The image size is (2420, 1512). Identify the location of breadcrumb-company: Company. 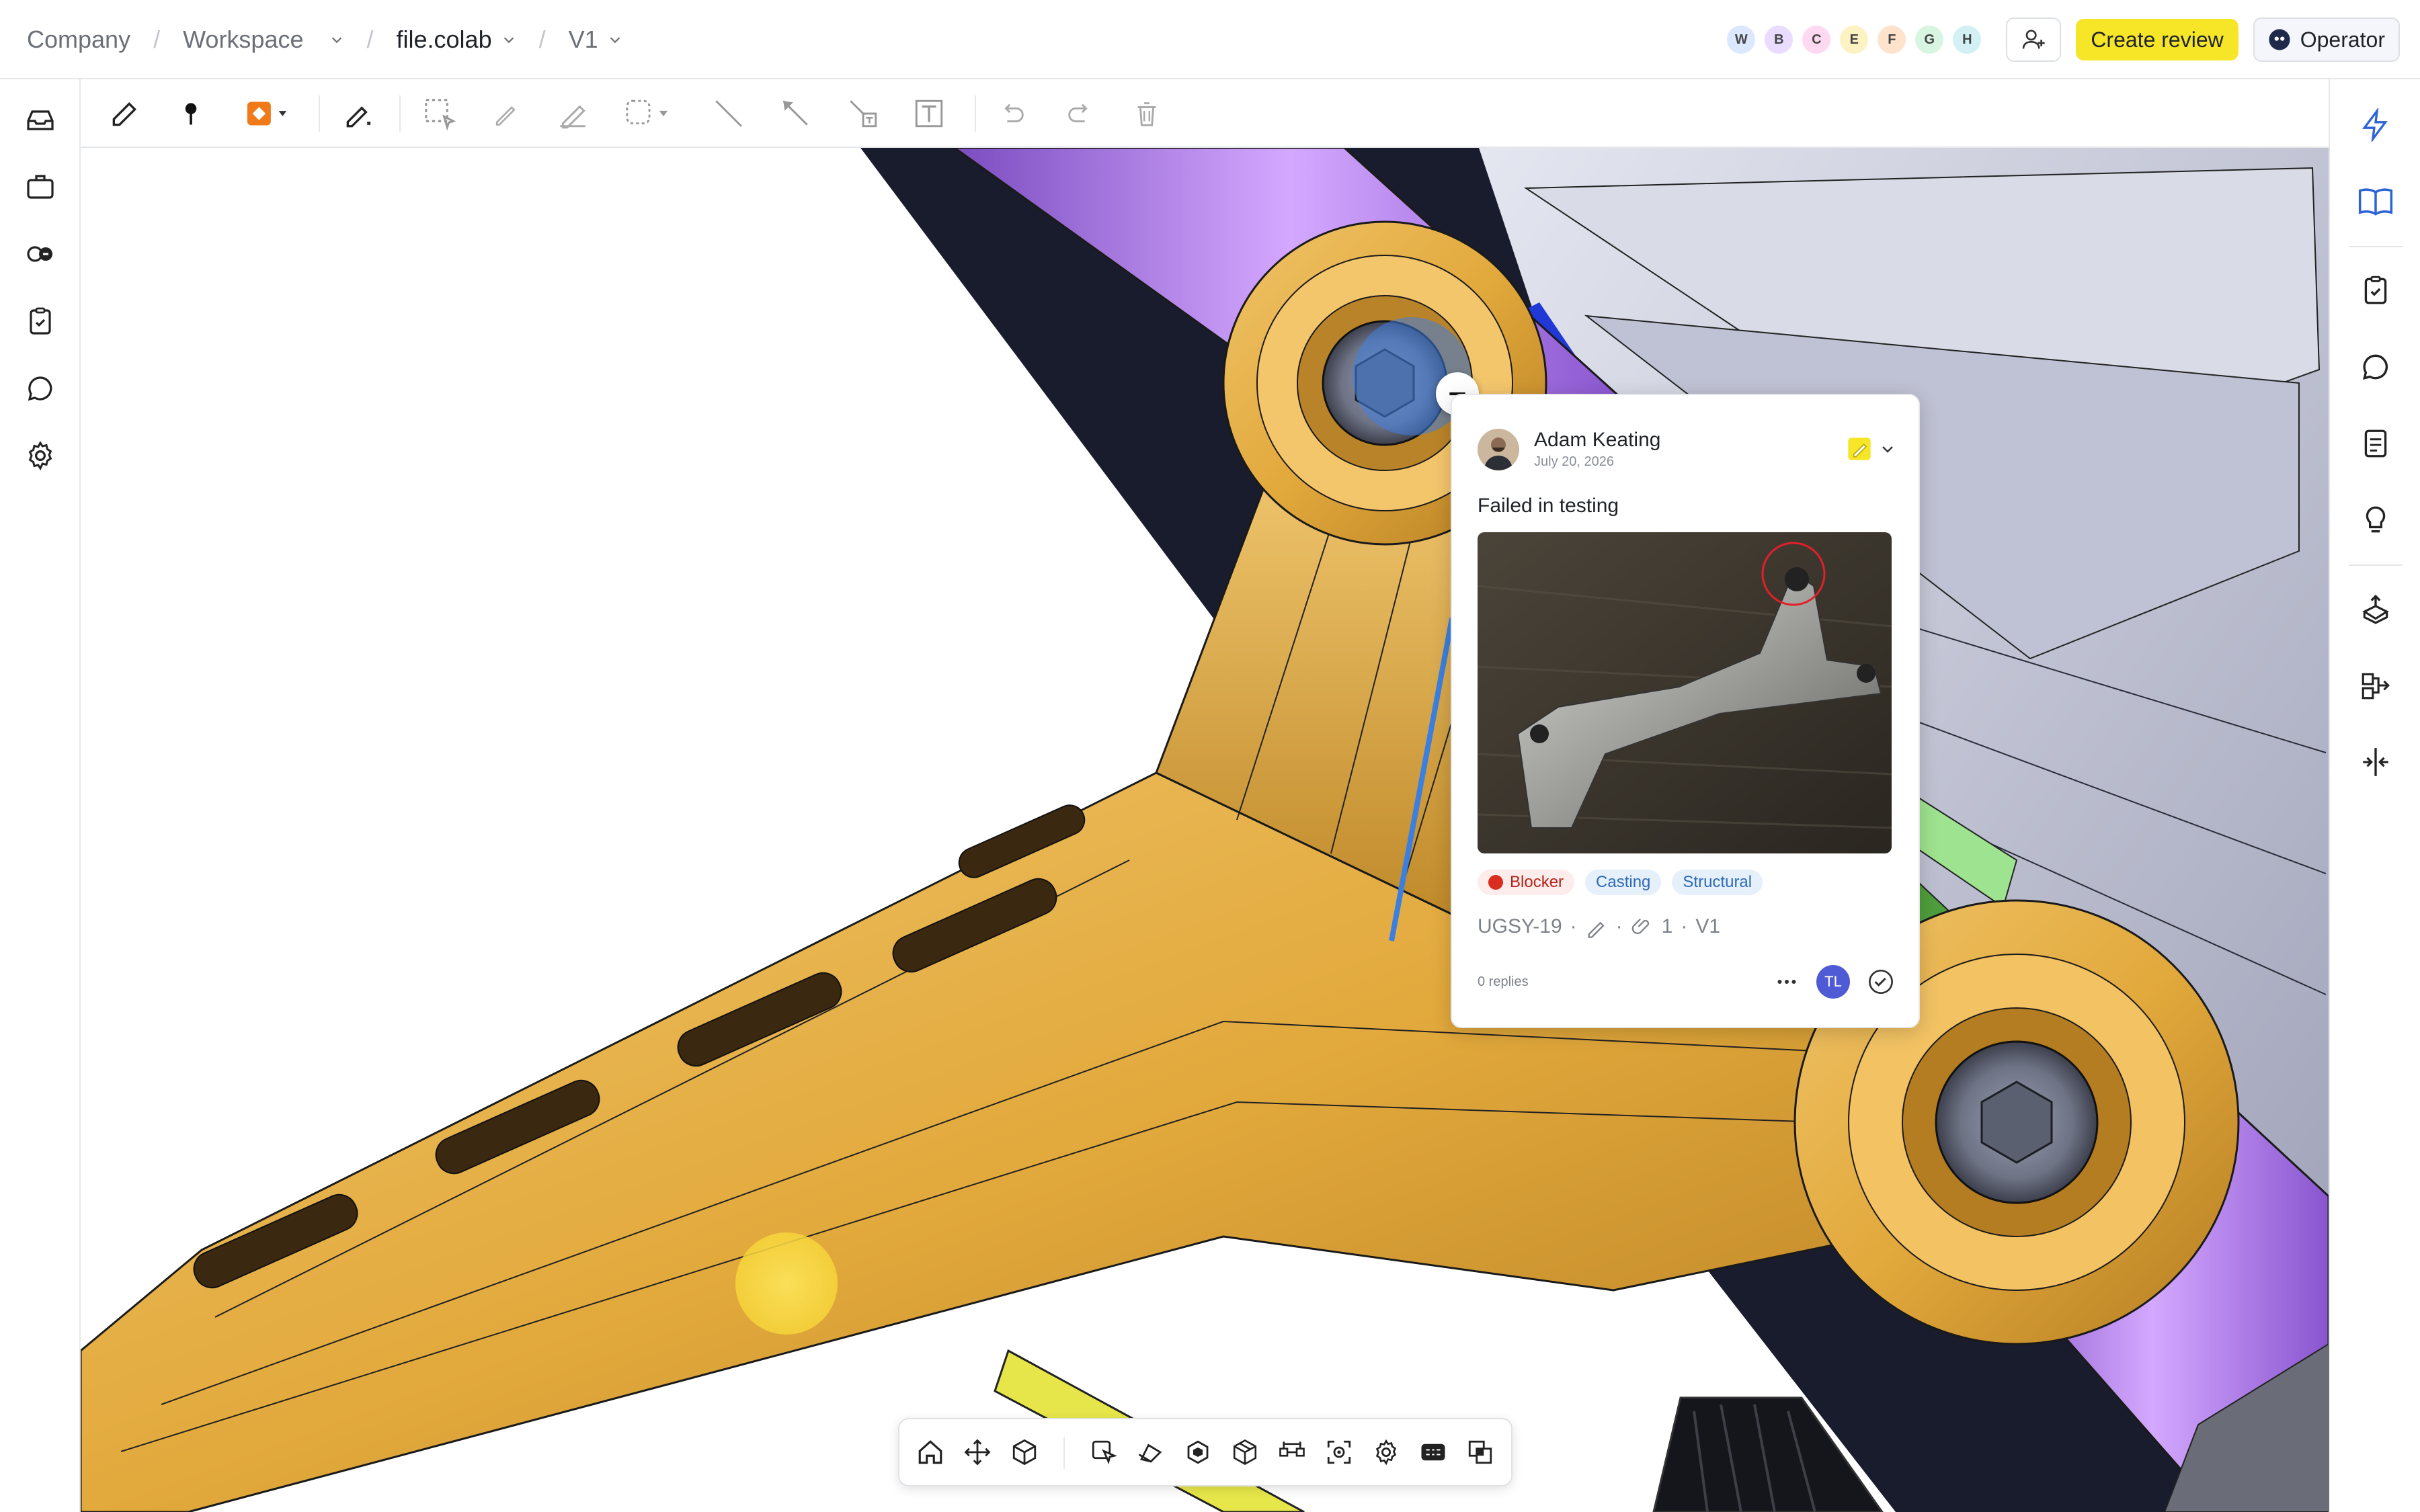
(79, 40).